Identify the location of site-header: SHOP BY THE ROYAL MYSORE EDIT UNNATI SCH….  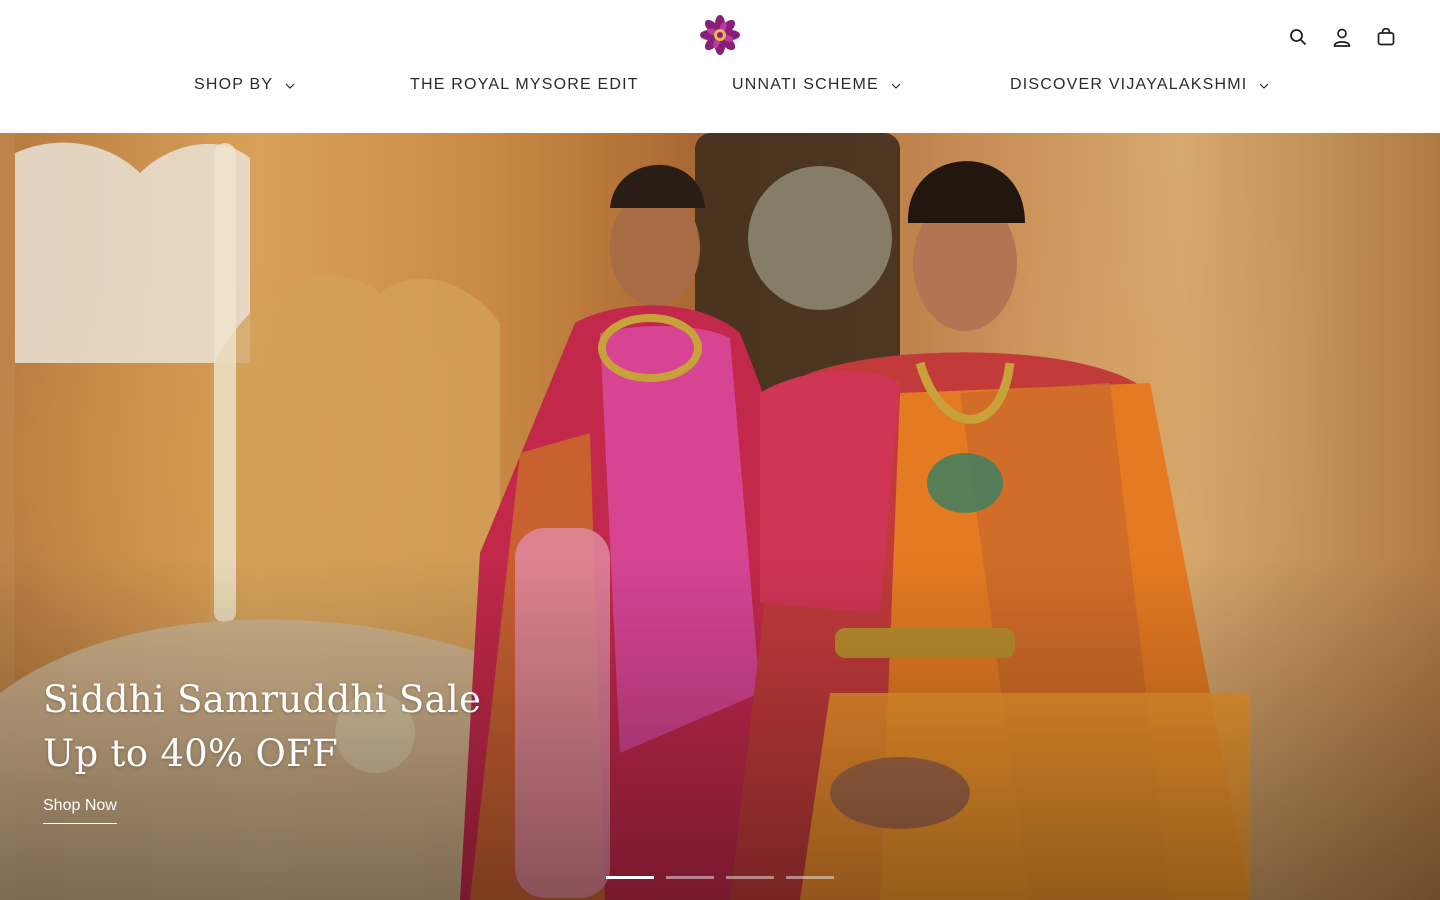
(720, 66).